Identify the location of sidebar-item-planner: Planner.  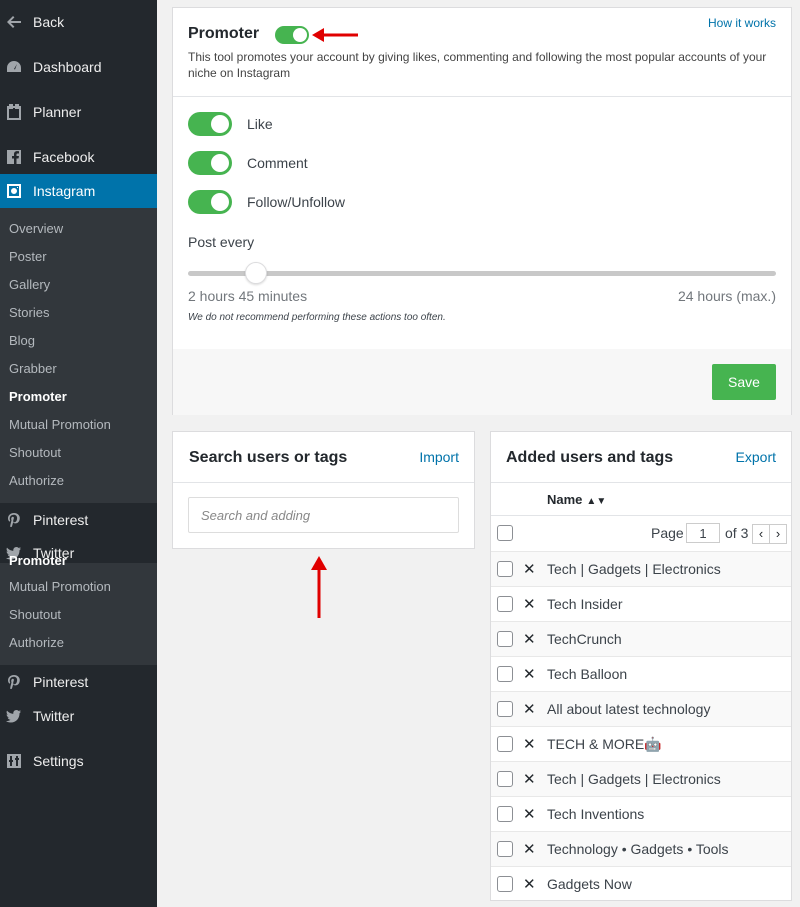
(78, 112).